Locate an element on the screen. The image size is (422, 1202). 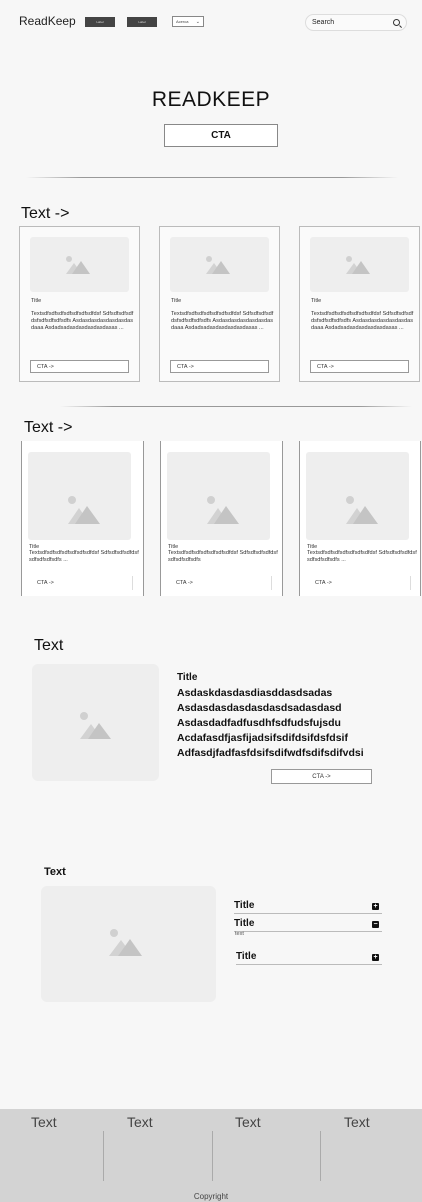
search-icon is located at coordinates (396, 22).